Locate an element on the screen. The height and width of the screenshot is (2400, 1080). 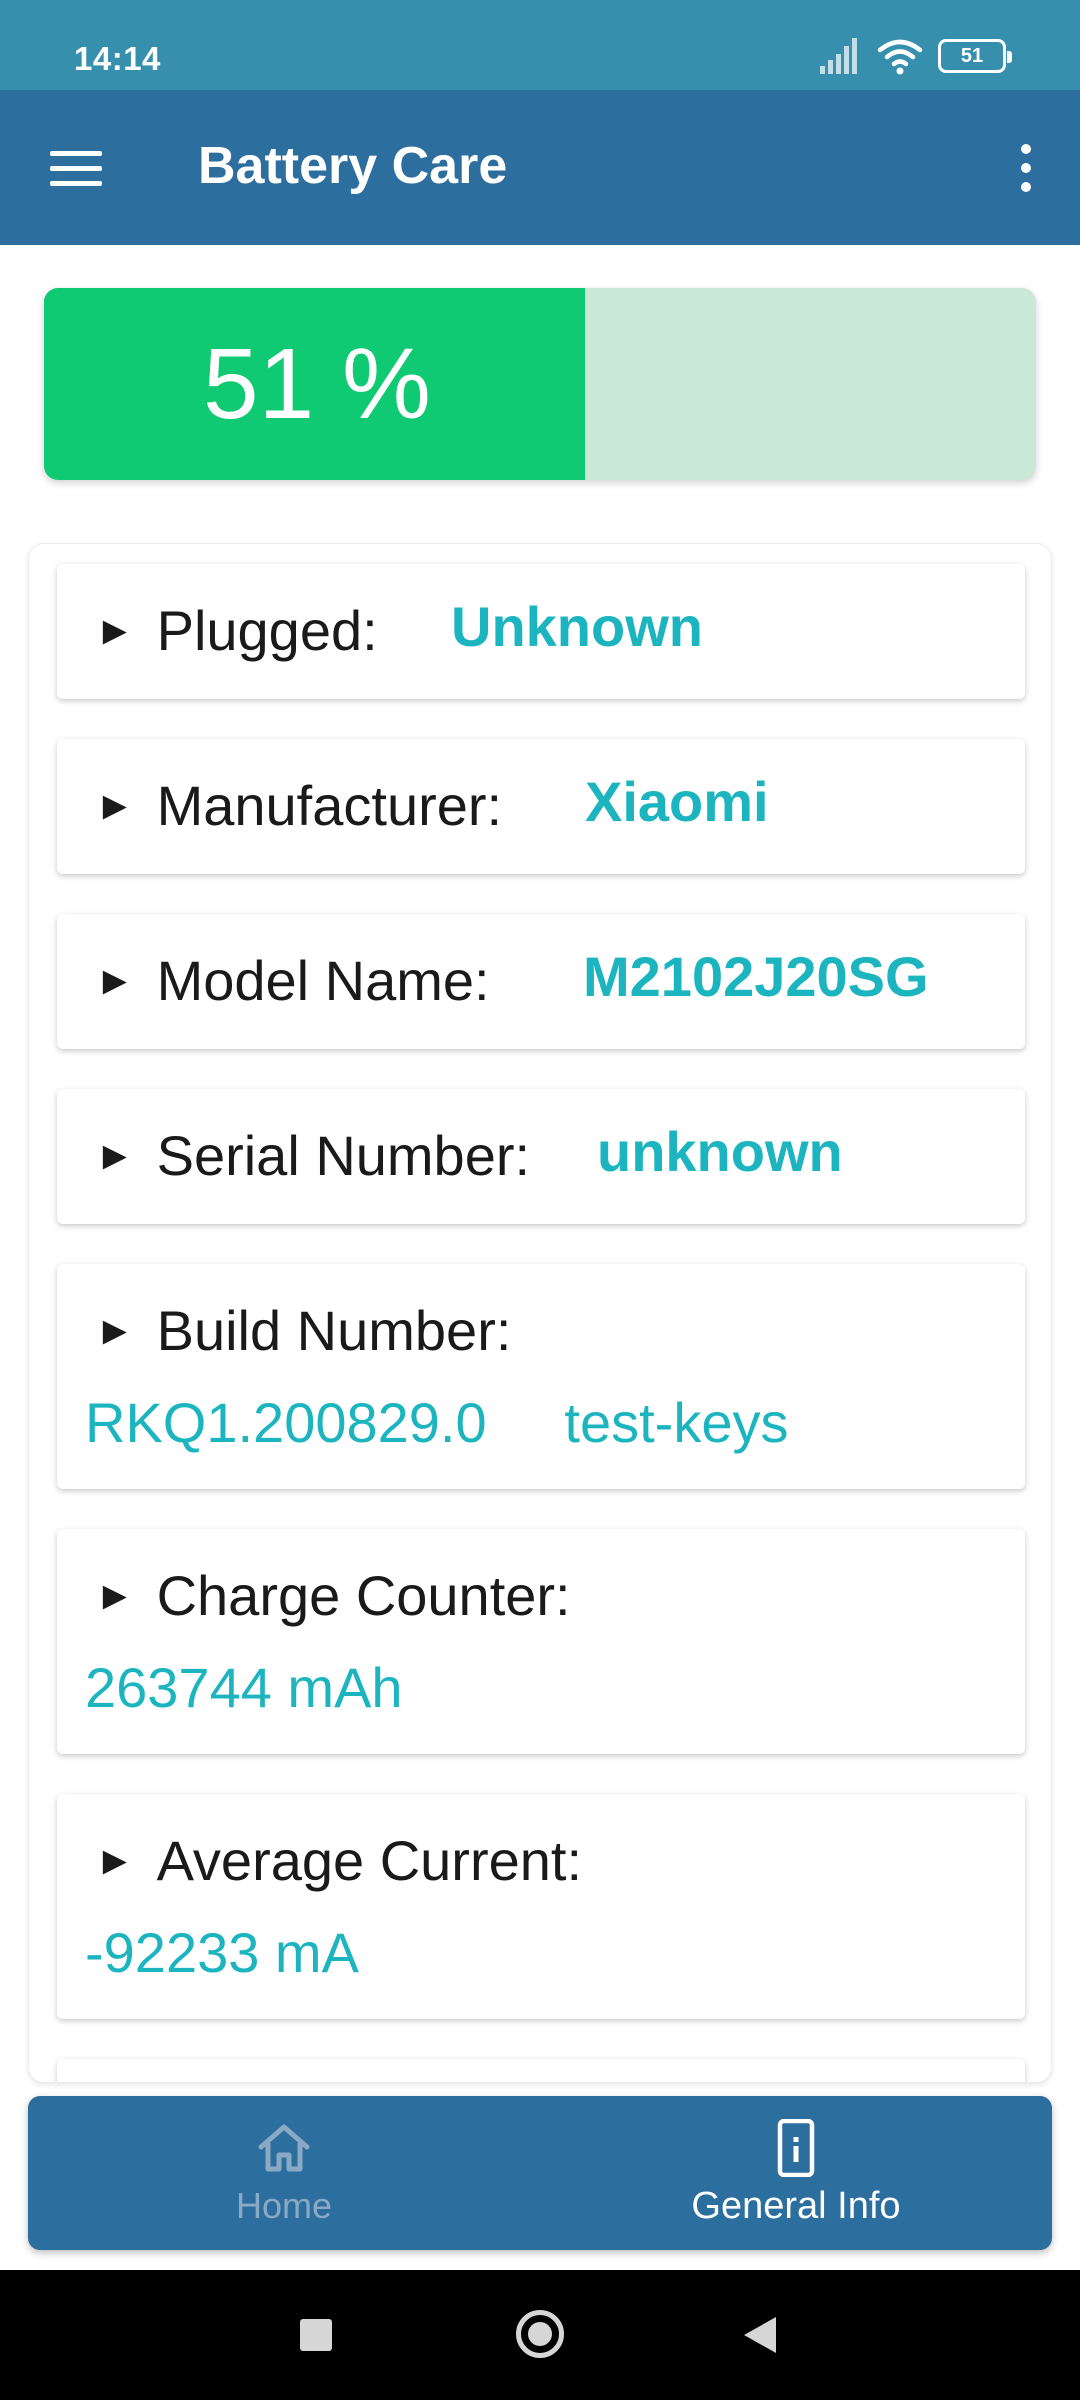
info-value: unknown is located at coordinates (720, 1151).